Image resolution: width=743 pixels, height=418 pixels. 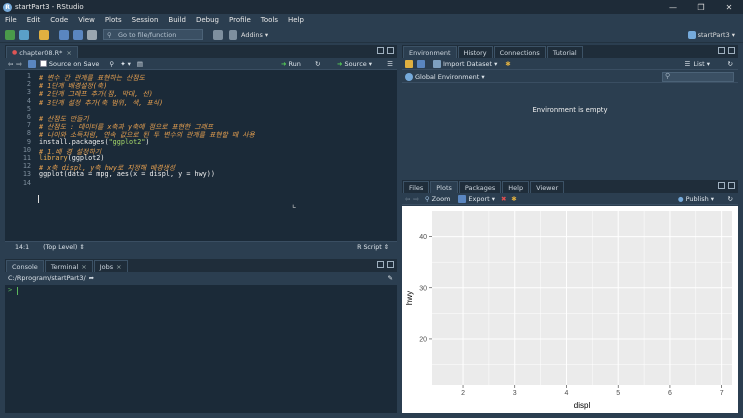 I want to click on tab-help: Help, so click(x=516, y=187).